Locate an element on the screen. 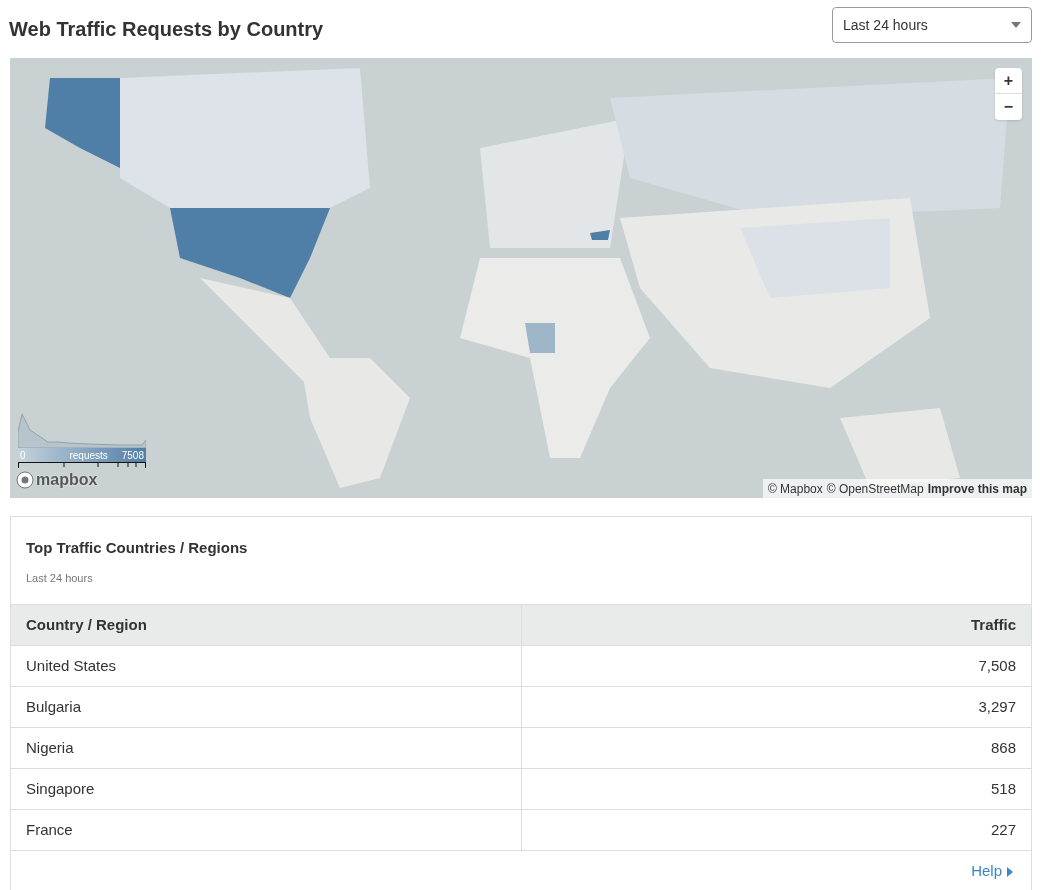 The width and height of the screenshot is (1046, 890). attribution-link: © Mapbox is located at coordinates (795, 488).